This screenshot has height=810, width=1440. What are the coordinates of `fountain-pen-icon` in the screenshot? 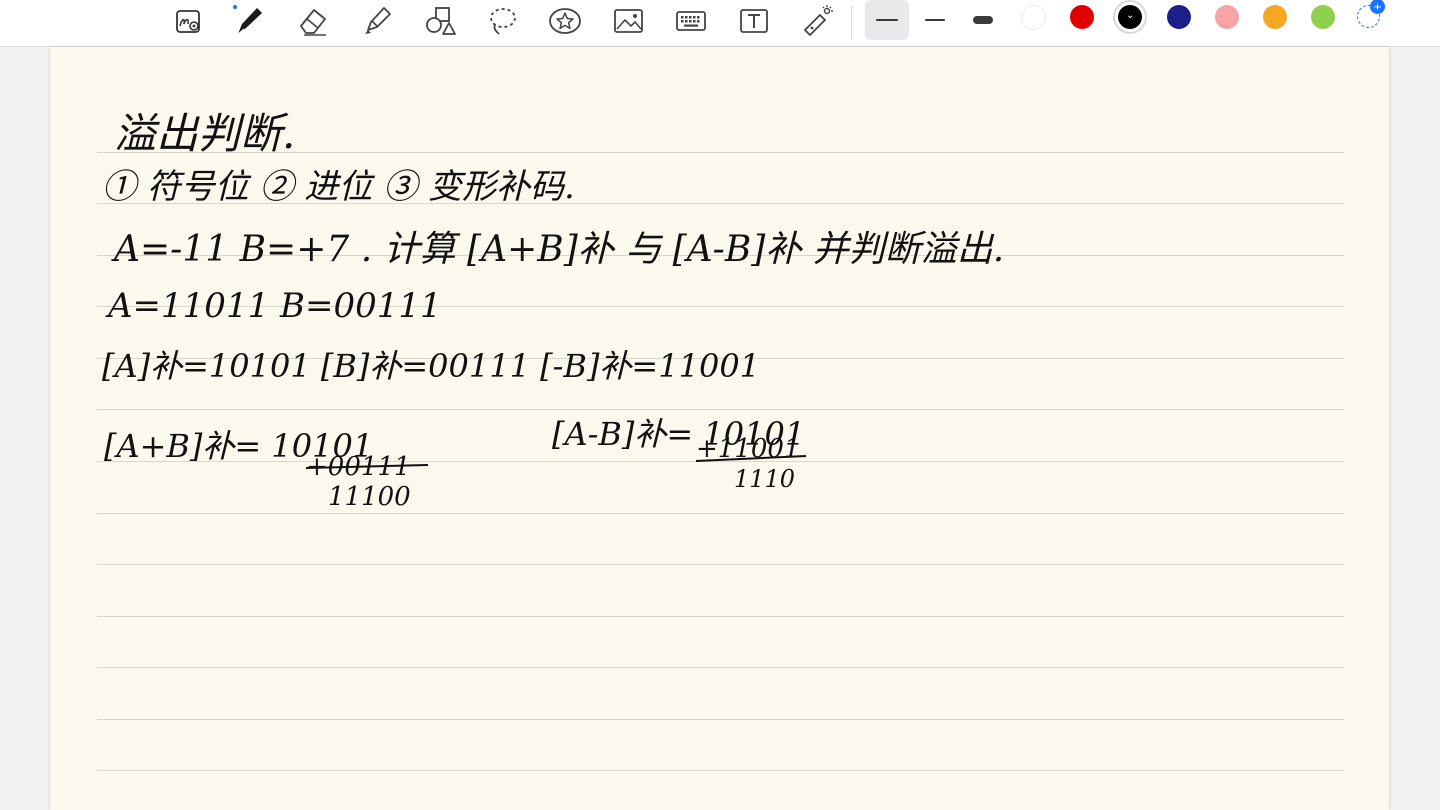 It's located at (247, 20).